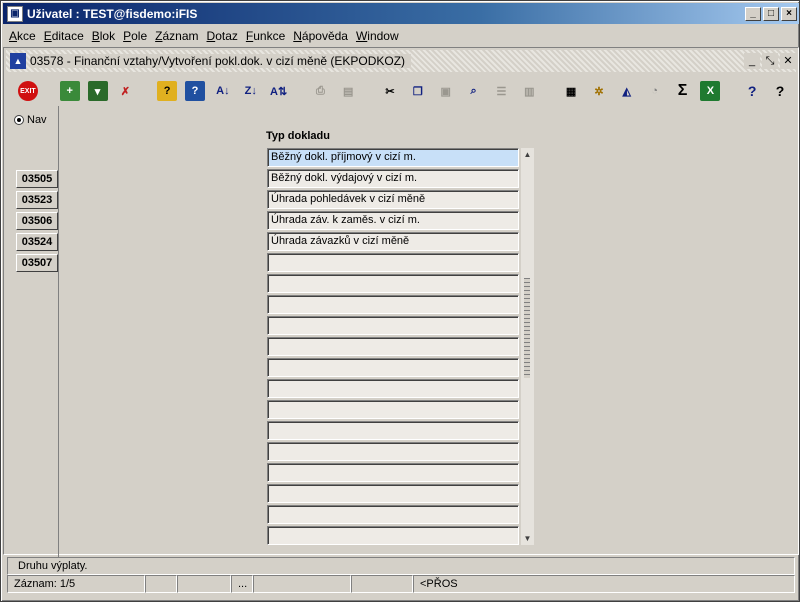 Image resolution: width=800 pixels, height=602 pixels. I want to click on vertical-scrollbar: ▲ ▼, so click(527, 346).